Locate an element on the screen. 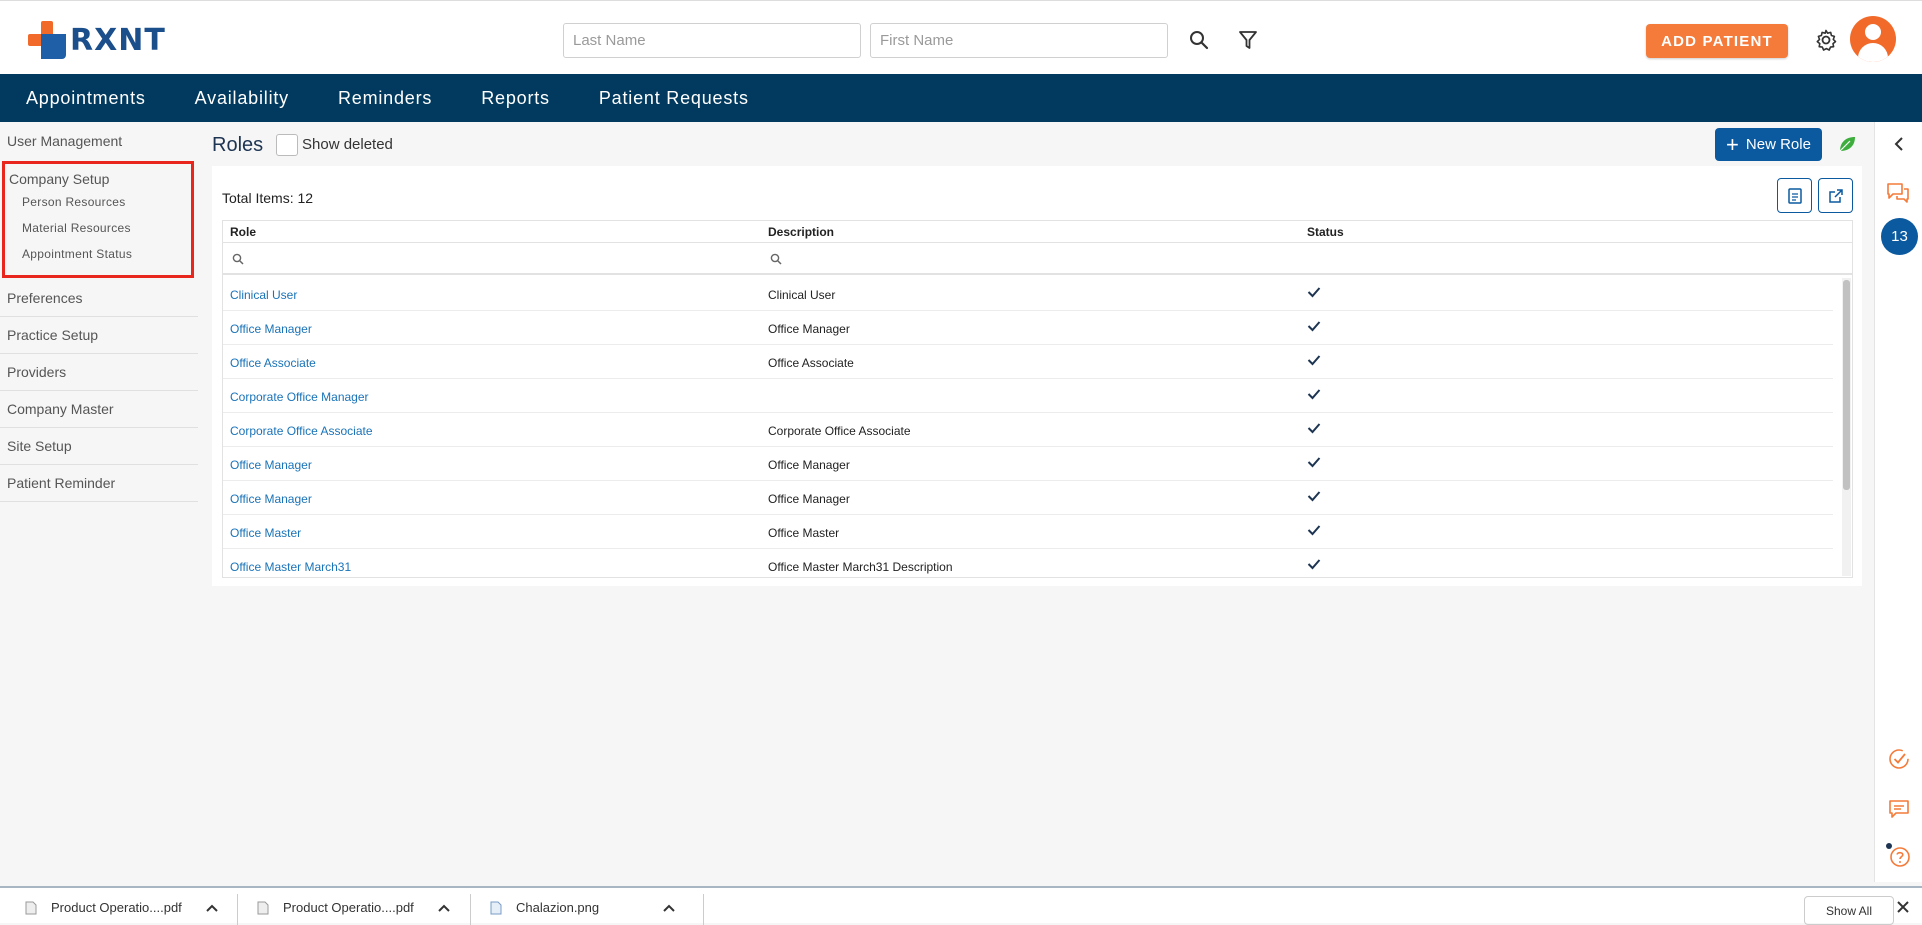  table-row: Office Master Office Master is located at coordinates (1028, 532).